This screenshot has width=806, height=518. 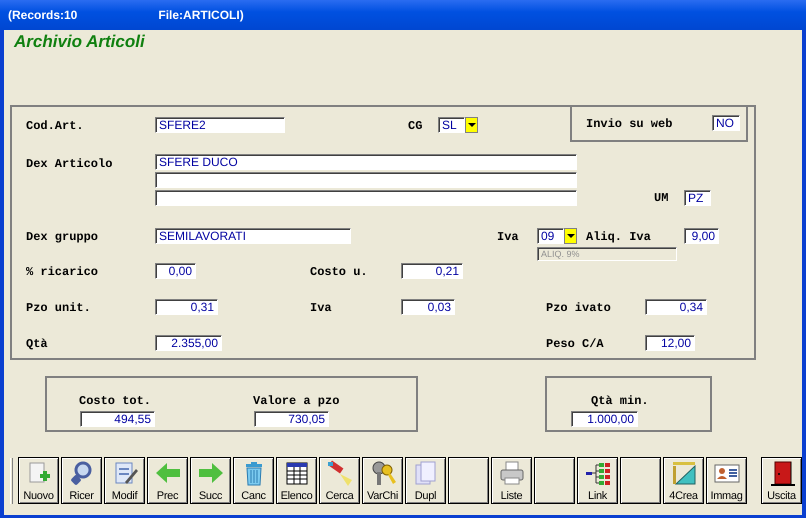 I want to click on number-field: 0,31, so click(x=186, y=307).